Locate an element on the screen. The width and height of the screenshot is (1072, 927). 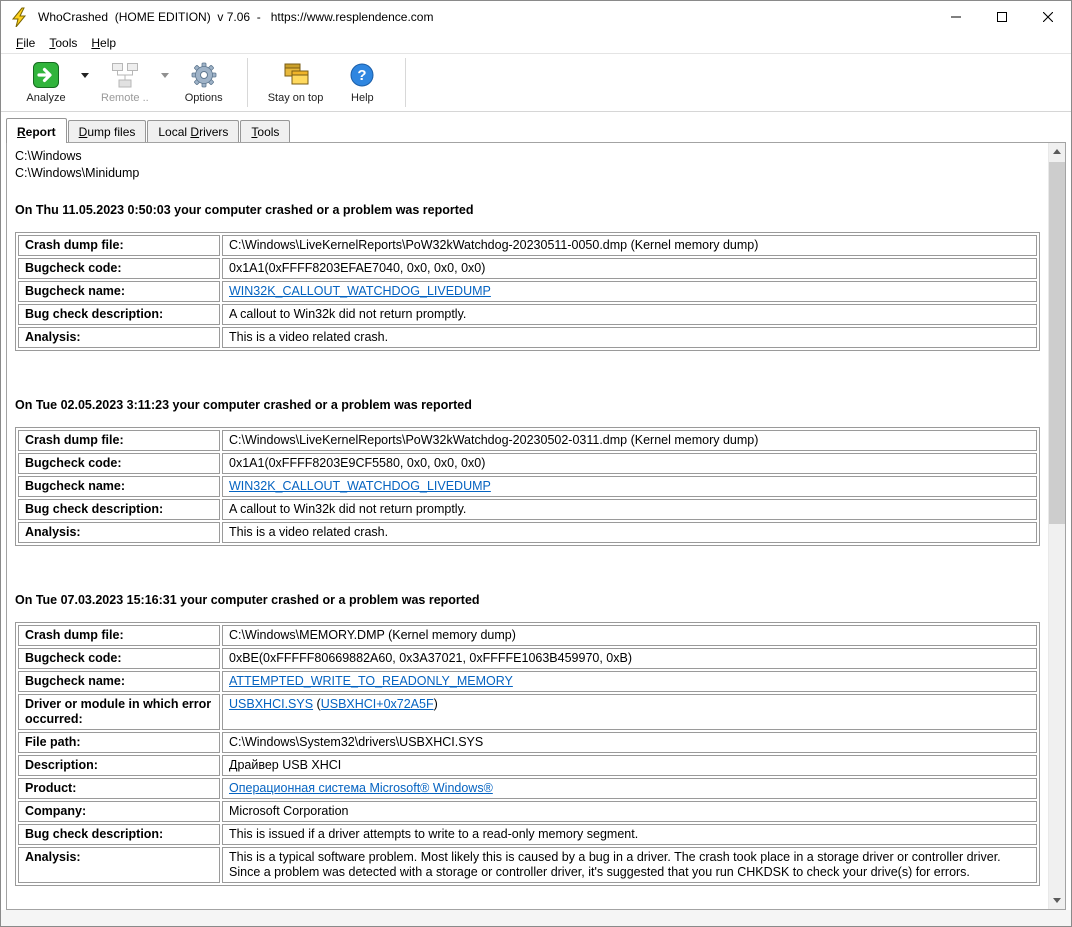
help-button: ? Help is located at coordinates (362, 82).